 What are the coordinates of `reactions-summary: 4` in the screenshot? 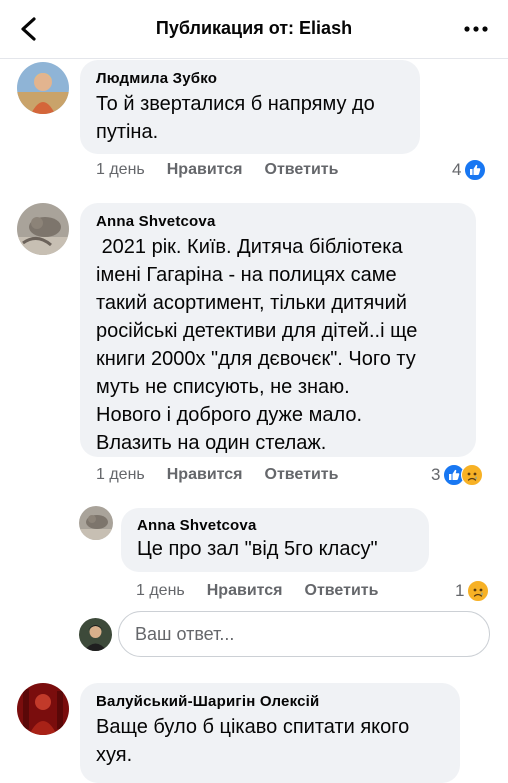 It's located at (469, 170).